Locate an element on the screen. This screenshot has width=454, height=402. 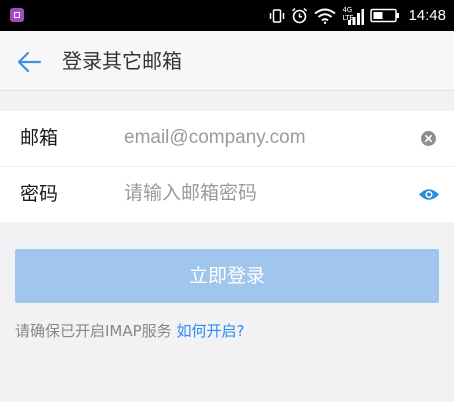
battery-icon is located at coordinates (385, 15).